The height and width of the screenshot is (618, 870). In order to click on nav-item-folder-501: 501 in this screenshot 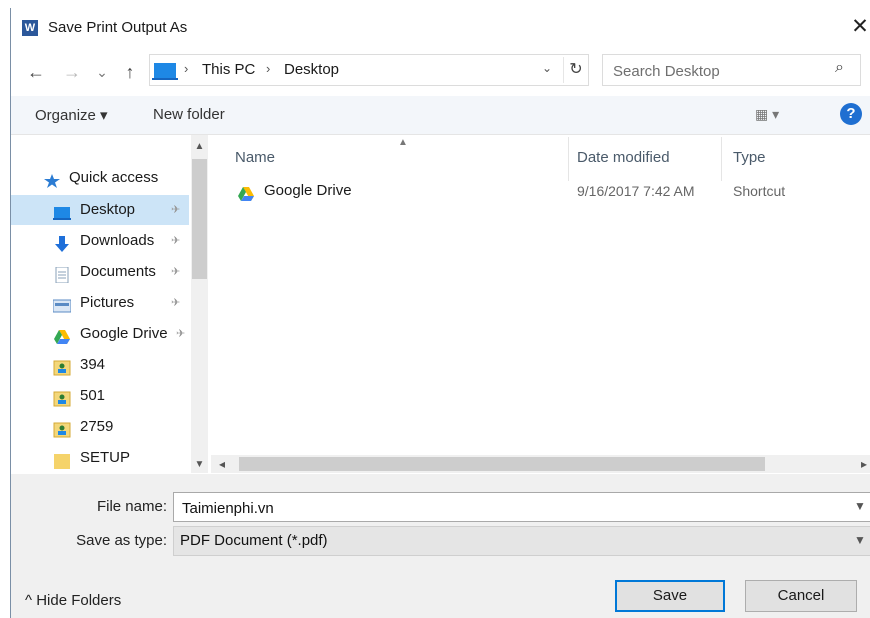, I will do `click(100, 396)`.